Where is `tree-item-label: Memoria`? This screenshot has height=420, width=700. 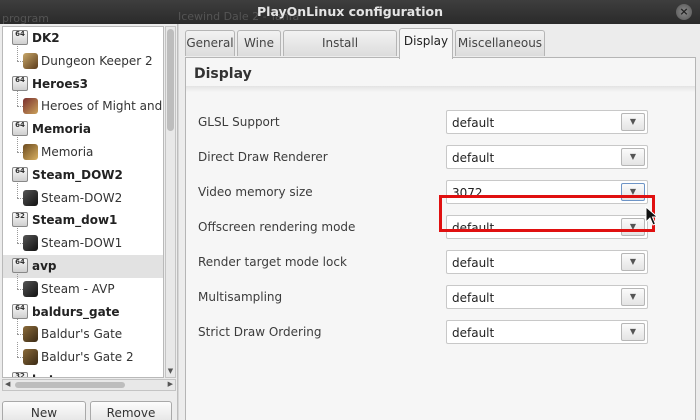
tree-item-label: Memoria is located at coordinates (67, 152).